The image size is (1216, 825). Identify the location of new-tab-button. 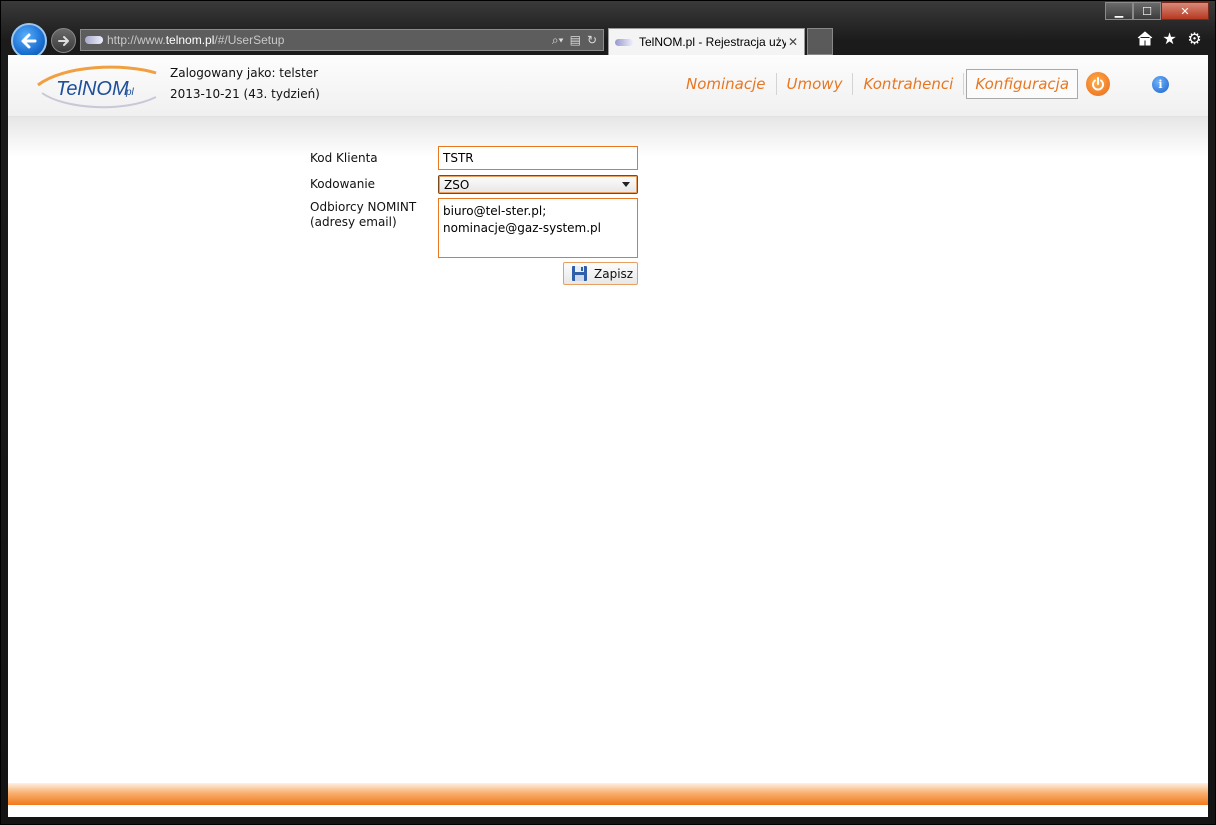
(820, 41).